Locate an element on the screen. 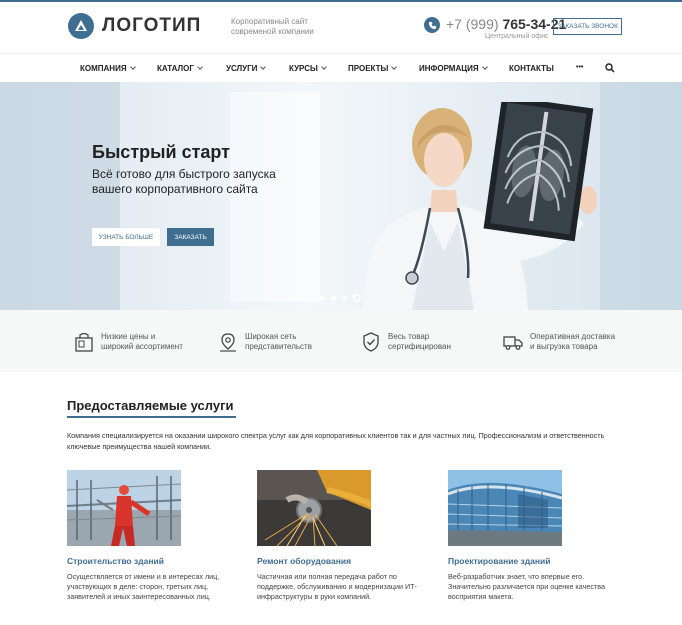  feature-line: Широкая сеть is located at coordinates (271, 336).